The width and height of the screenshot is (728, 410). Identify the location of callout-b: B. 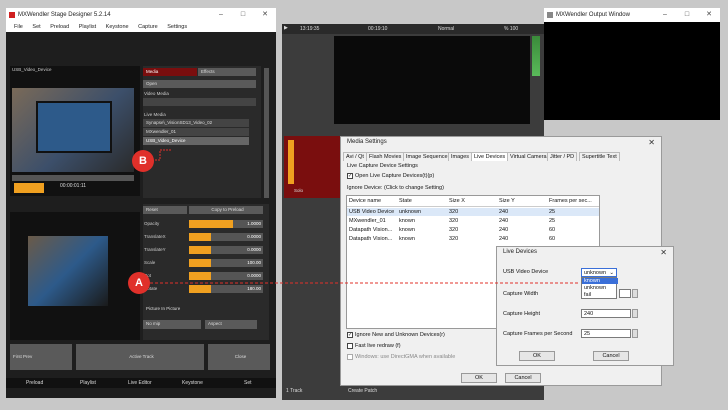
(143, 161).